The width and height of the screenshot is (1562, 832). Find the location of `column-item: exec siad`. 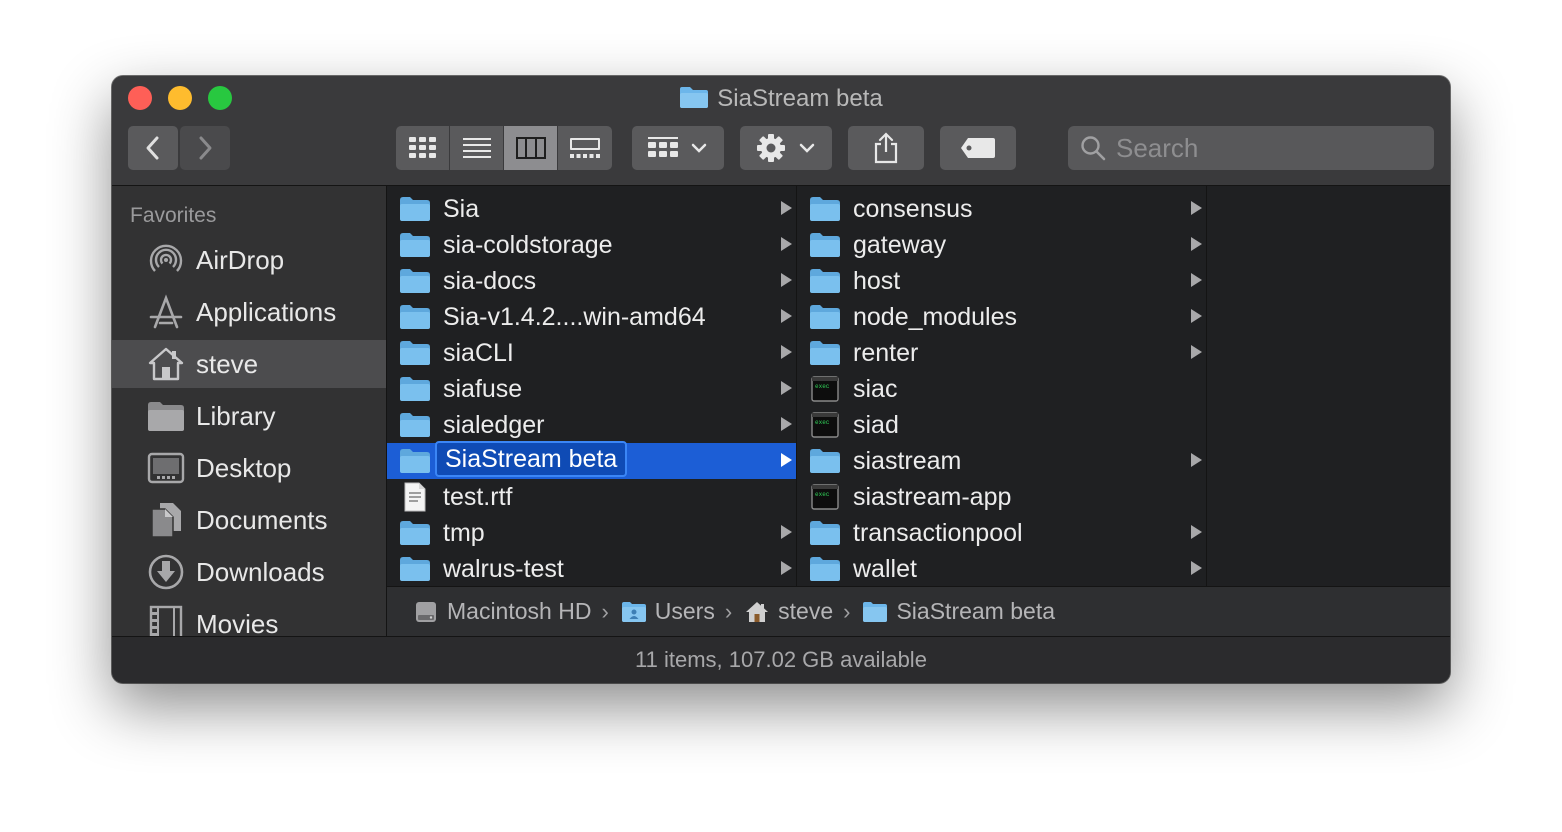

column-item: exec siad is located at coordinates (1001, 425).